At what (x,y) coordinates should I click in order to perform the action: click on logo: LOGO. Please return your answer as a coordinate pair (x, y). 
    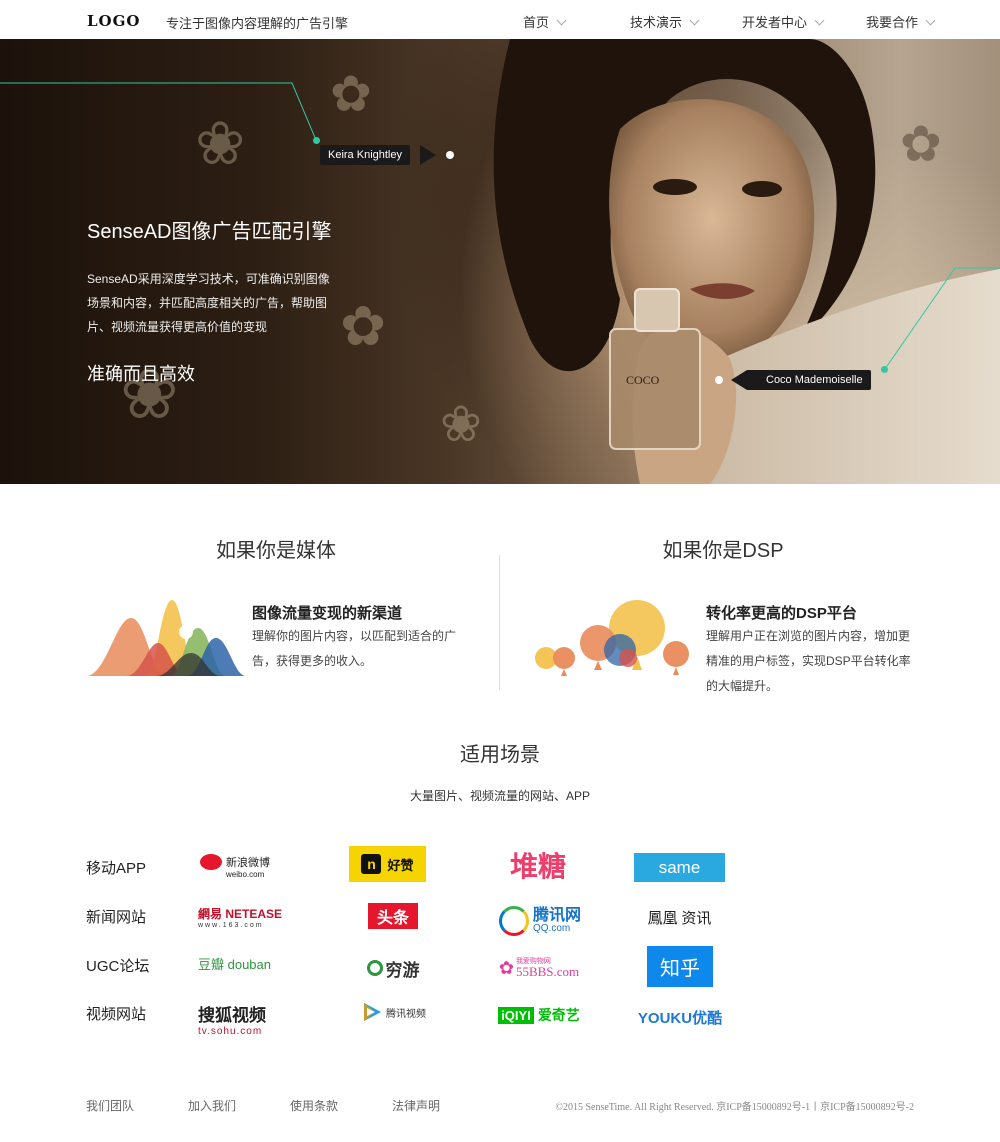
    Looking at the image, I should click on (114, 21).